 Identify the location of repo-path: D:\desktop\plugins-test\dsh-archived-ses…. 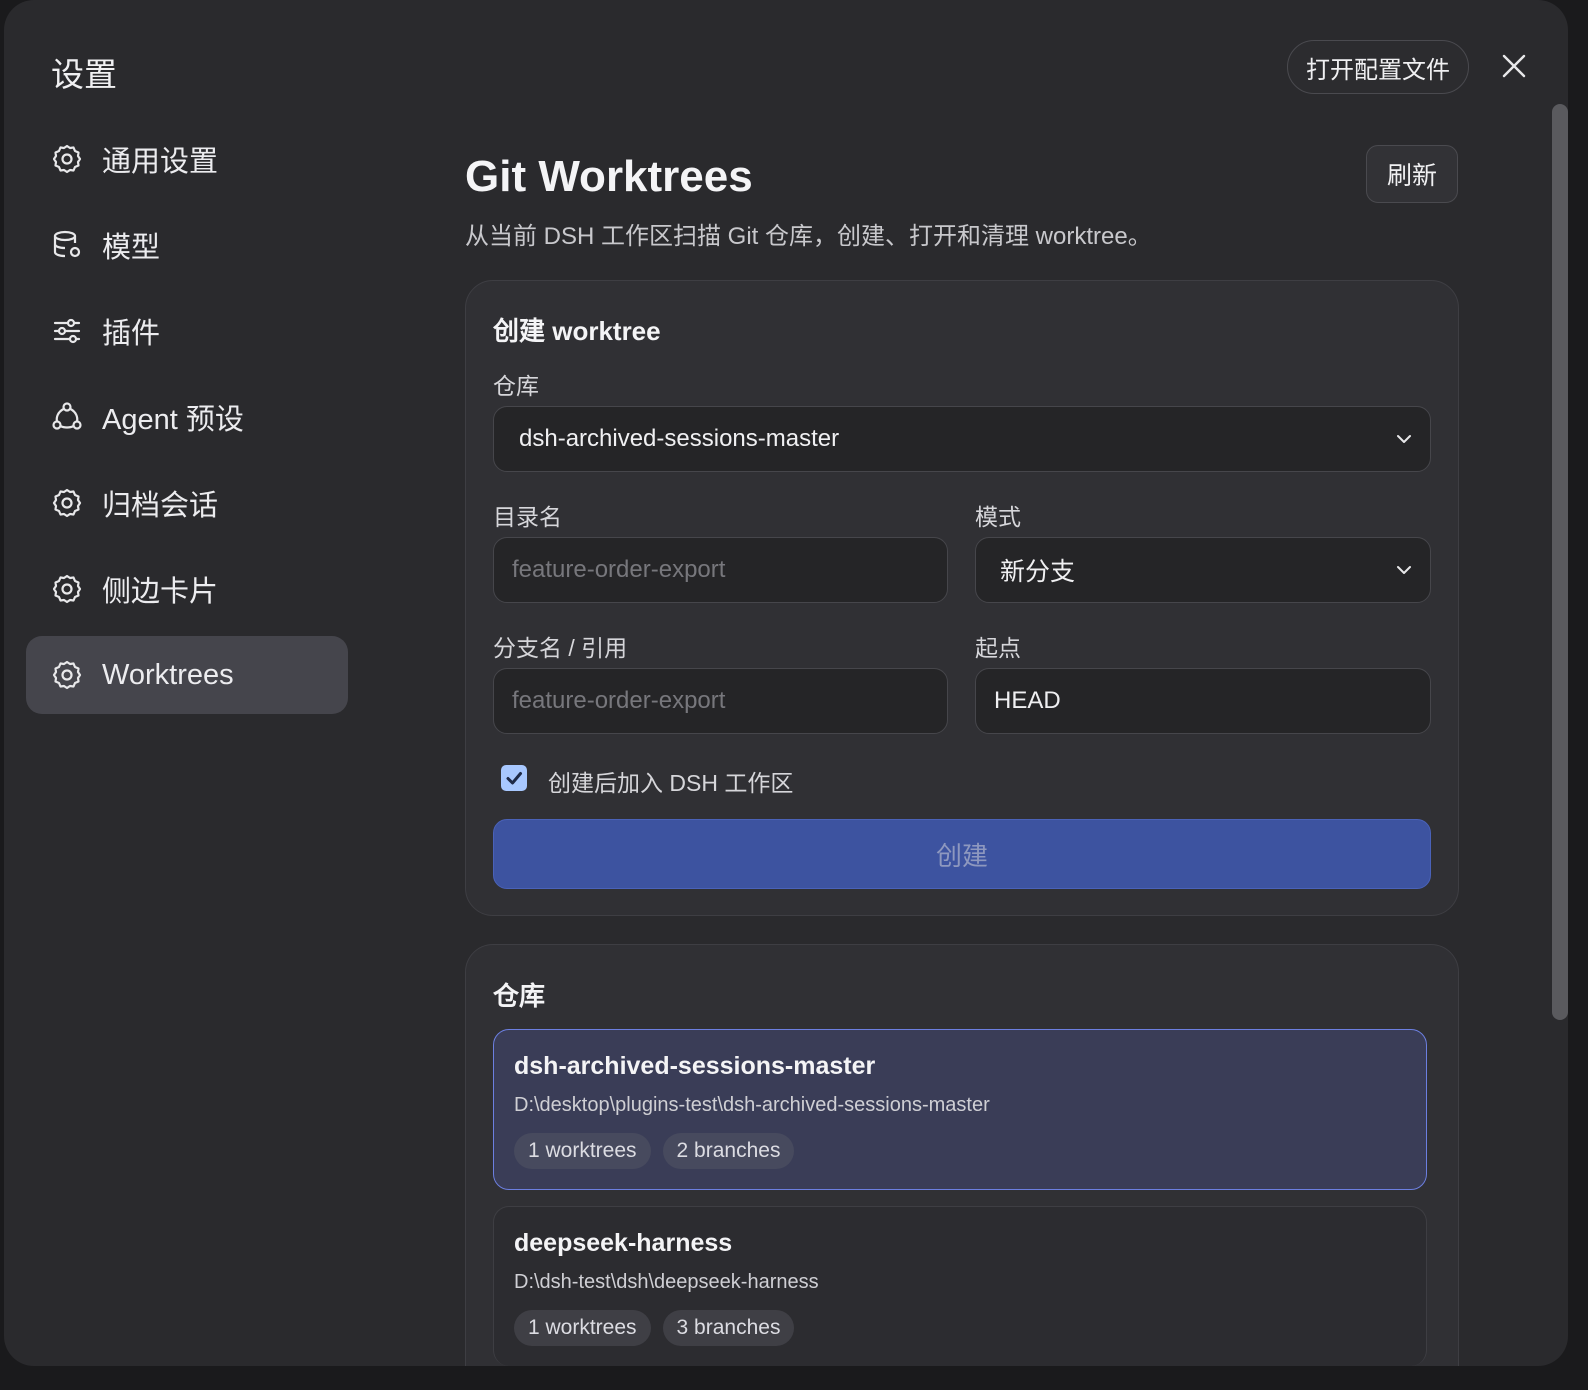
(752, 1105).